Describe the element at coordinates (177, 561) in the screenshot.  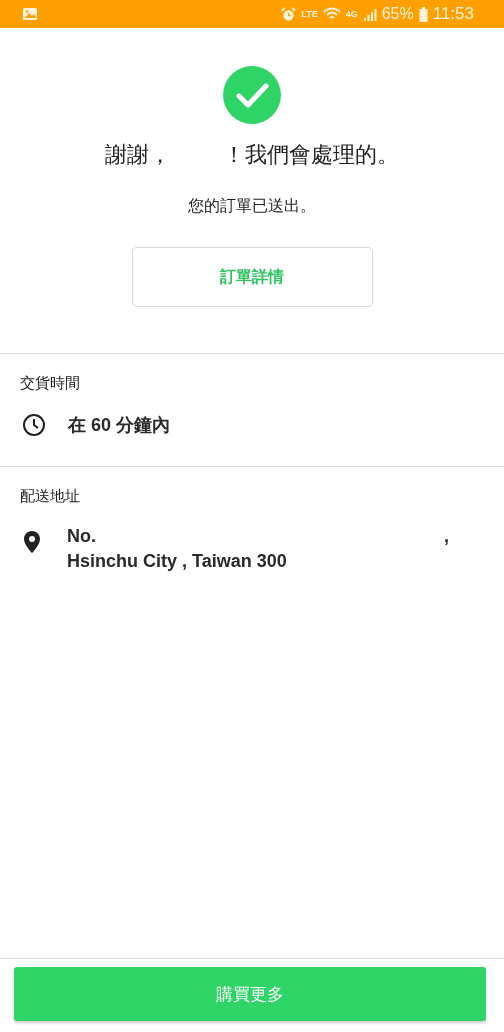
I see `address-line: Hsinchu City , Taiwan 300` at that location.